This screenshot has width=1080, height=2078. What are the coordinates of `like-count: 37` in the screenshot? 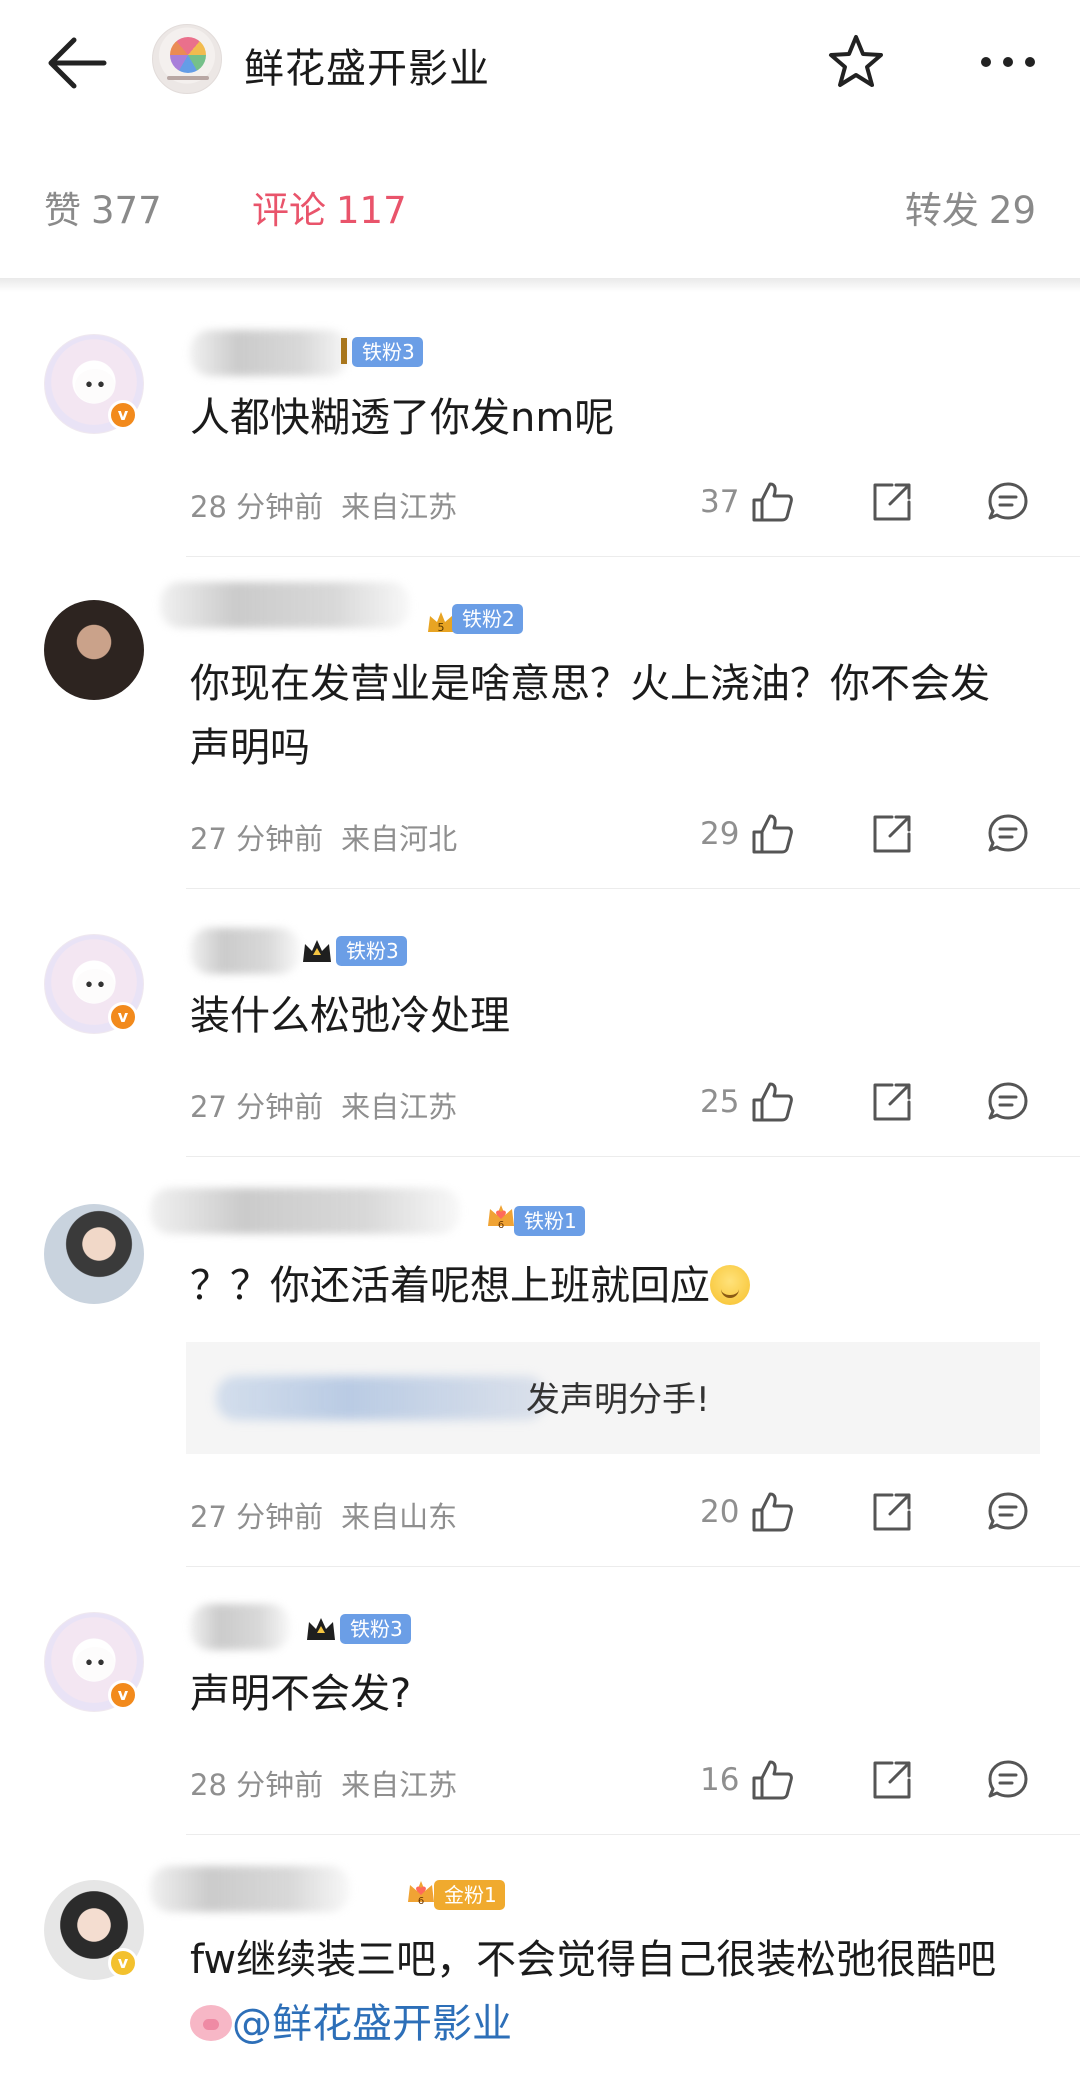 It's located at (720, 502).